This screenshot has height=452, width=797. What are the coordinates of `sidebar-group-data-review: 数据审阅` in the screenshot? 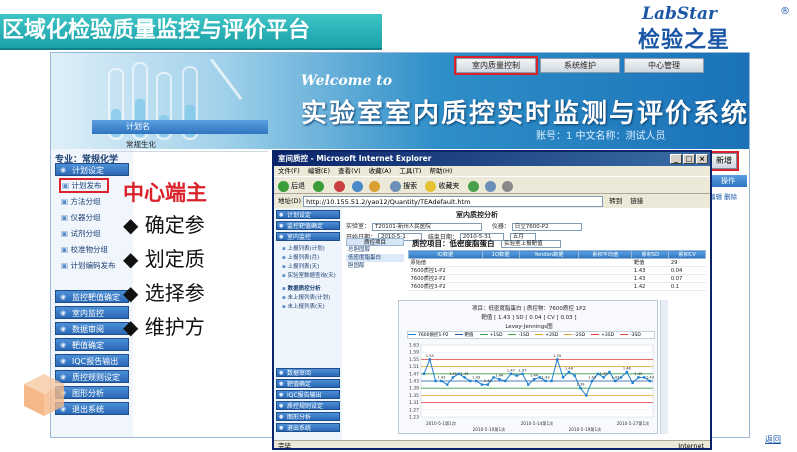 It's located at (92, 329).